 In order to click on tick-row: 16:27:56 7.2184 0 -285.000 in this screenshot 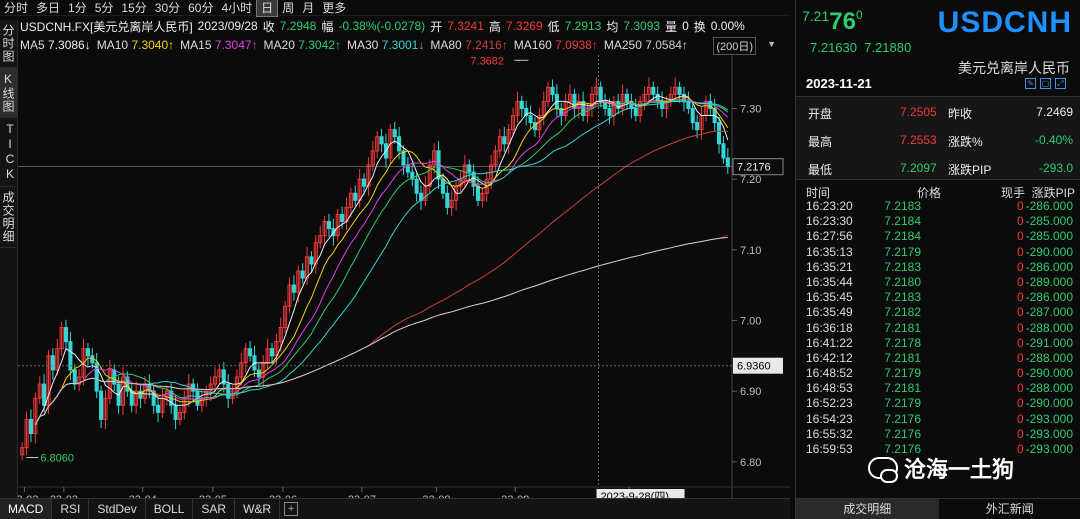, I will do `click(938, 236)`.